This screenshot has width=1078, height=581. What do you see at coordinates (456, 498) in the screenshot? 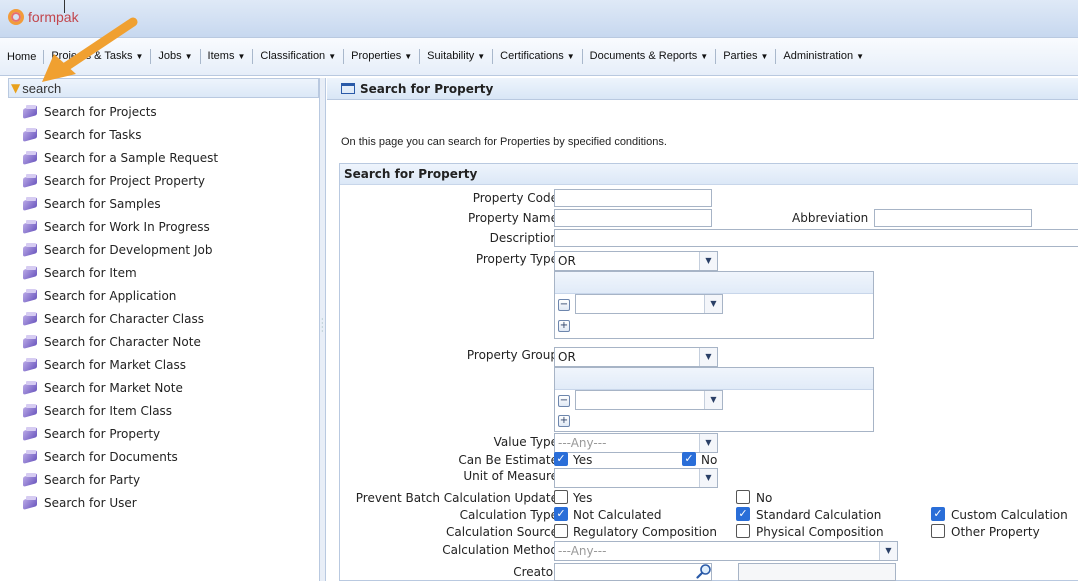
I see `prevent-batch-label: Prevent Batch Calculation Update` at bounding box center [456, 498].